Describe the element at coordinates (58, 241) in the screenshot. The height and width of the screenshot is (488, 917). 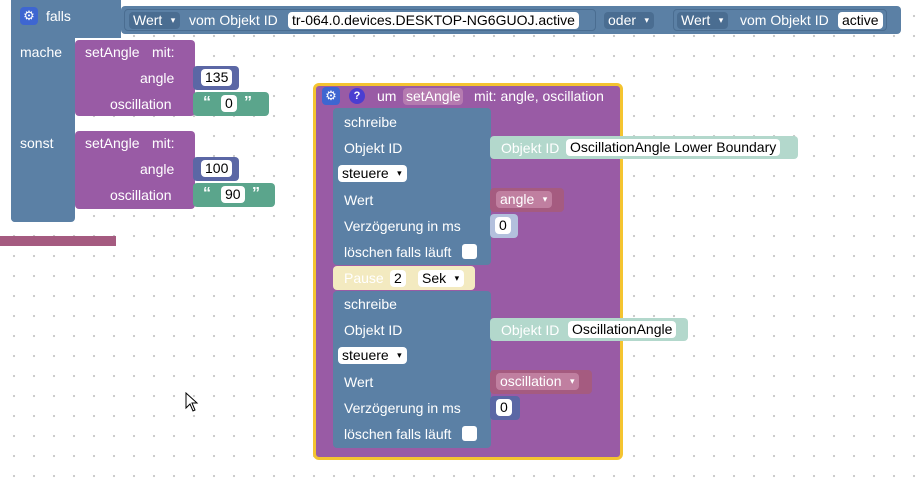
I see `bottom-block-fragment` at that location.